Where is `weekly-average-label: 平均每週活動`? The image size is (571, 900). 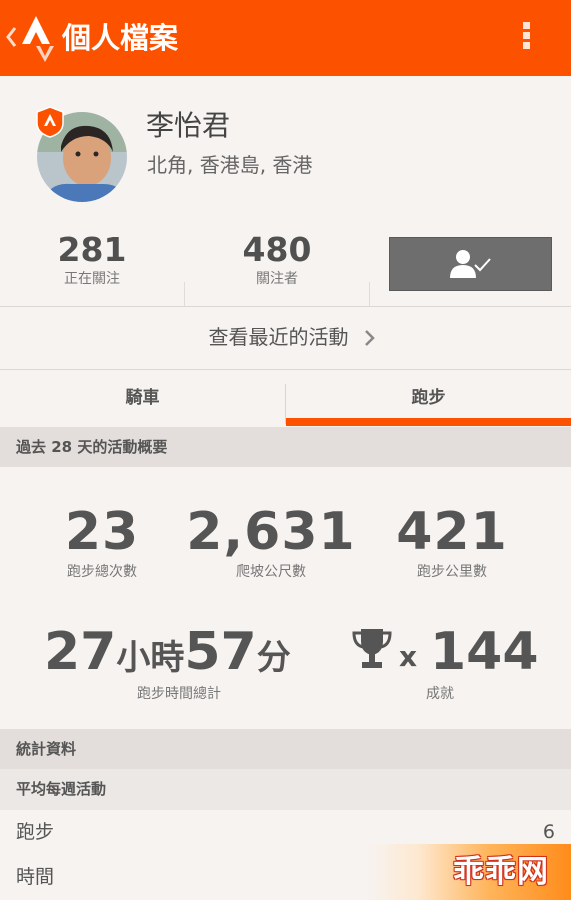
weekly-average-label: 平均每週活動 is located at coordinates (61, 789).